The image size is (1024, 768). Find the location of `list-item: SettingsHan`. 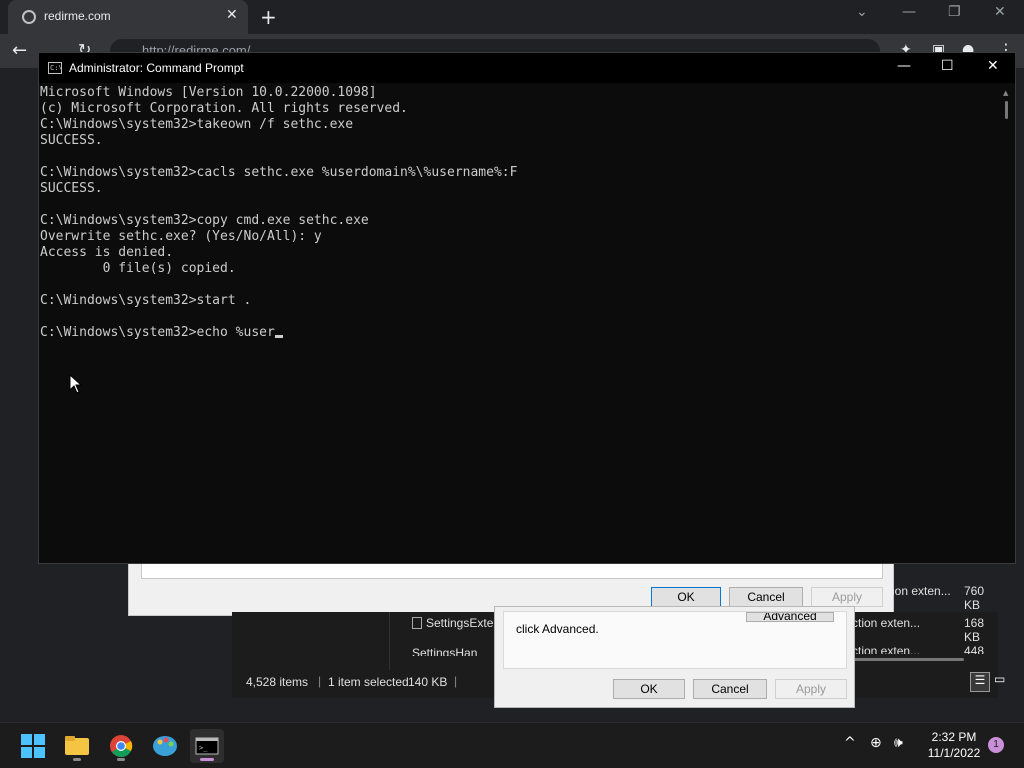

list-item: SettingsHan is located at coordinates (444, 651).